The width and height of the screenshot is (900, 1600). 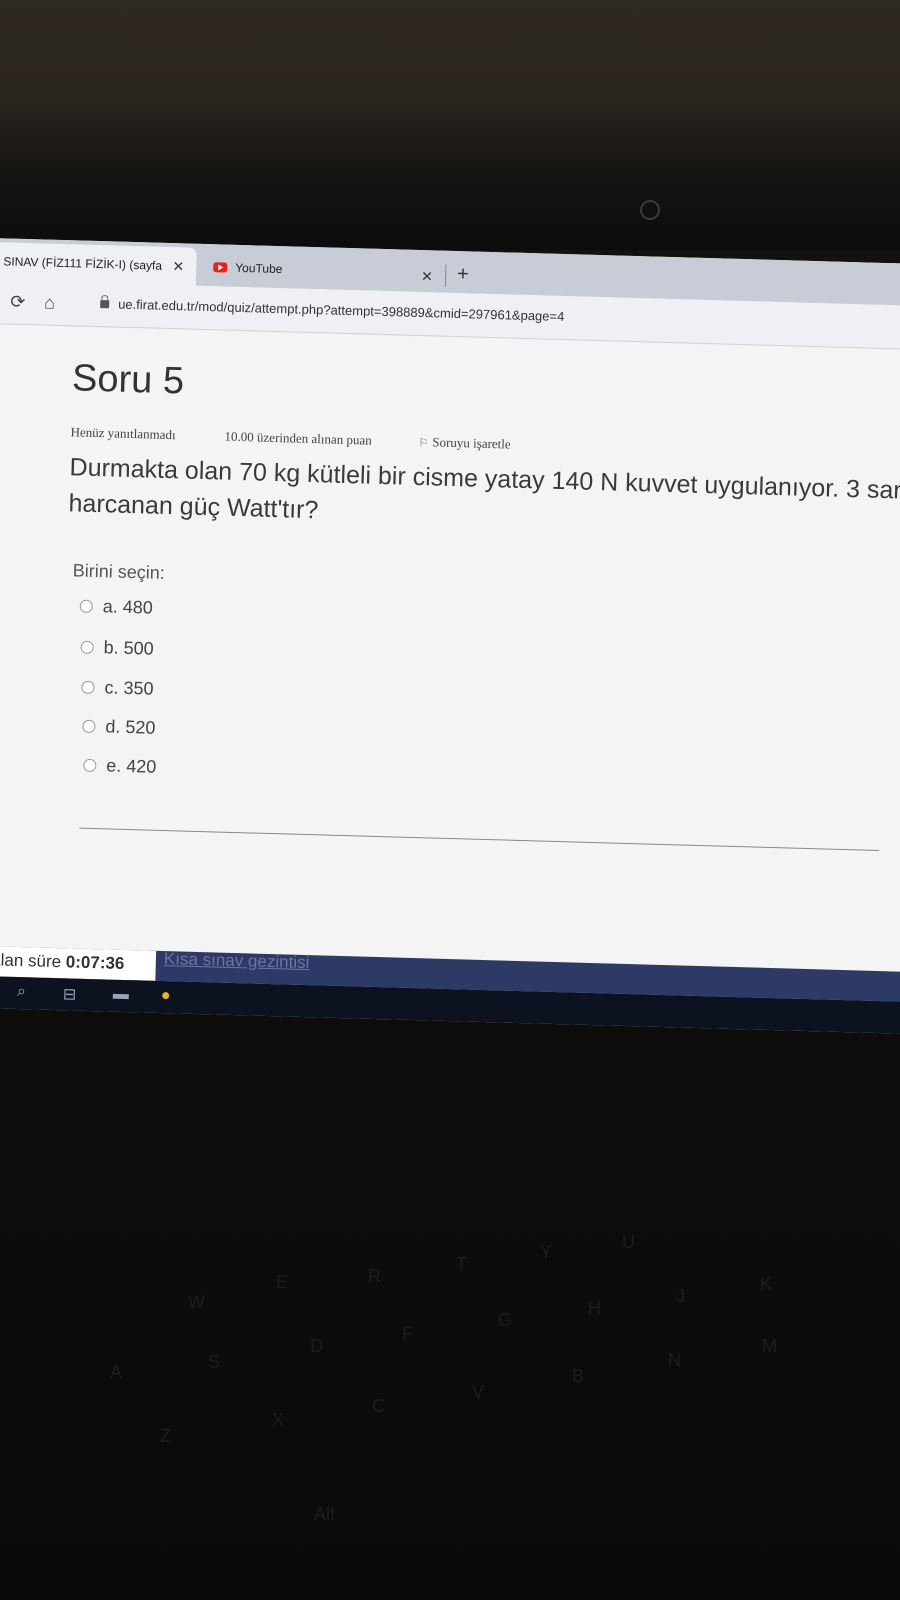 I want to click on keyboard-key: J, so click(x=680, y=1296).